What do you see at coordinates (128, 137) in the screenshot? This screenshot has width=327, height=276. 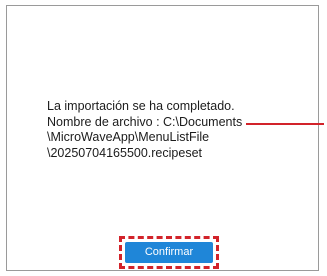 I see `message-line-path: \MicroWaveApp\MenuListFile` at bounding box center [128, 137].